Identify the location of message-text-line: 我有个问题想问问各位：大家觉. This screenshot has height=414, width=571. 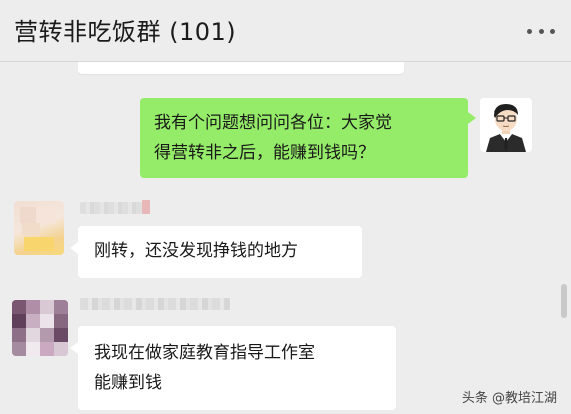
(273, 123).